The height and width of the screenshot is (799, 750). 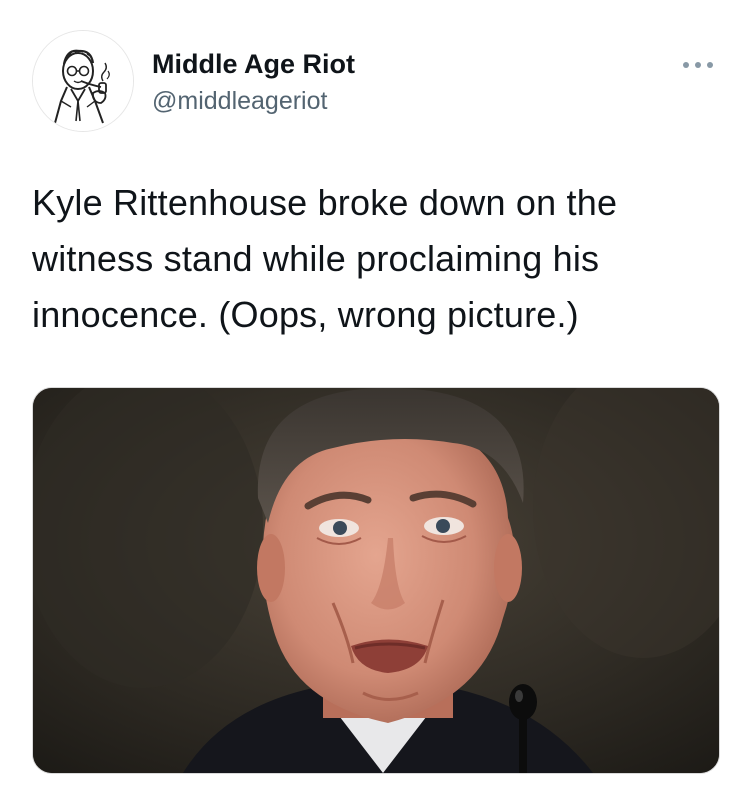 What do you see at coordinates (316, 258) in the screenshot?
I see `tweet-text-line: witness stand while proclaiming his` at bounding box center [316, 258].